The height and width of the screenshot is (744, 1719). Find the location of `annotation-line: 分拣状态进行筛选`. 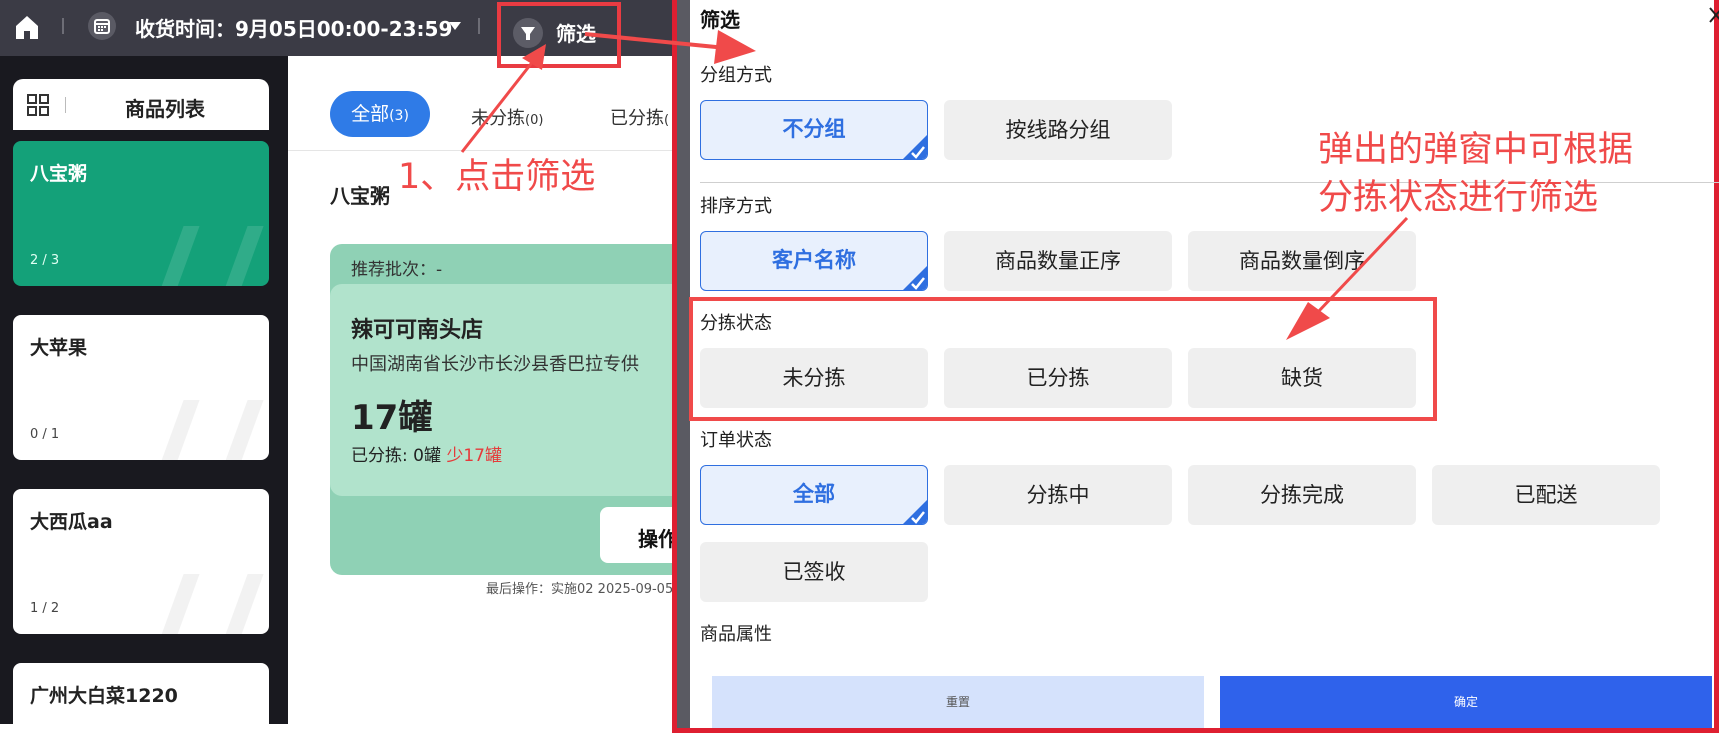

annotation-line: 分拣状态进行筛选 is located at coordinates (1458, 198).